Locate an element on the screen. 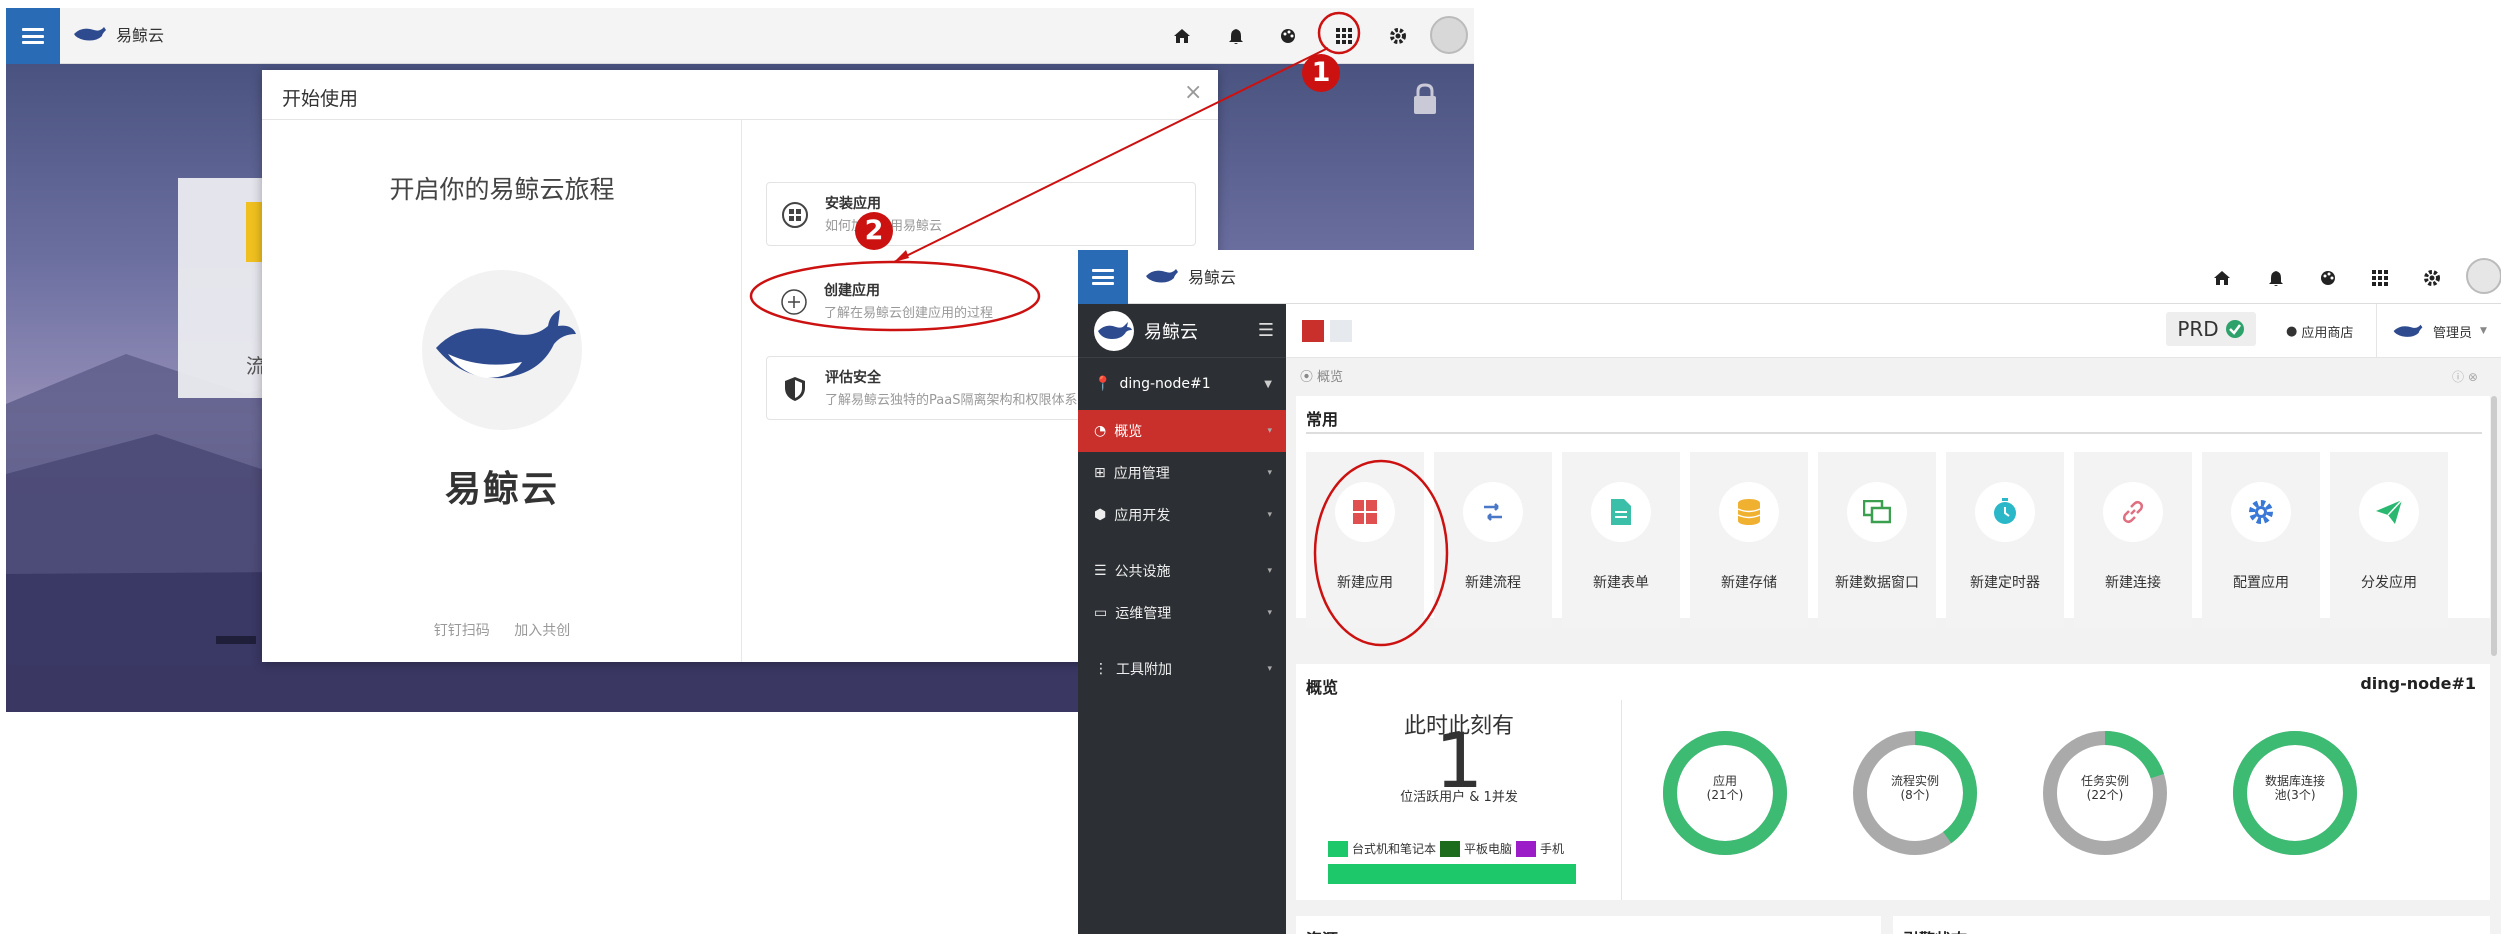  legend-label: 台式机和笔记本 is located at coordinates (1394, 849).